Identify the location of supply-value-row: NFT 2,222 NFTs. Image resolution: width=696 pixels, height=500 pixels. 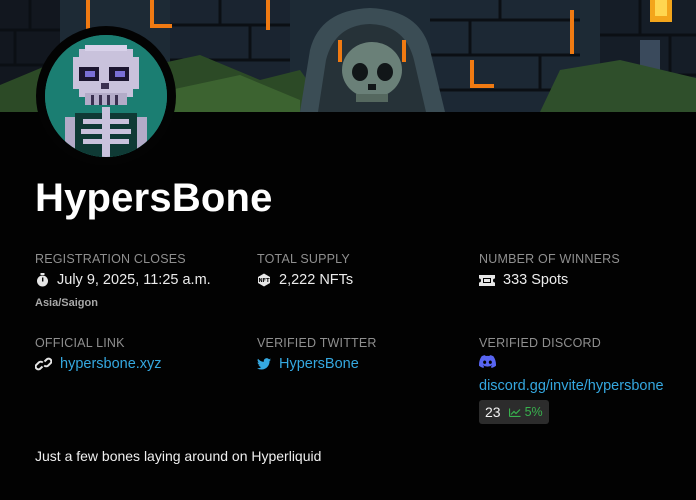
(305, 280).